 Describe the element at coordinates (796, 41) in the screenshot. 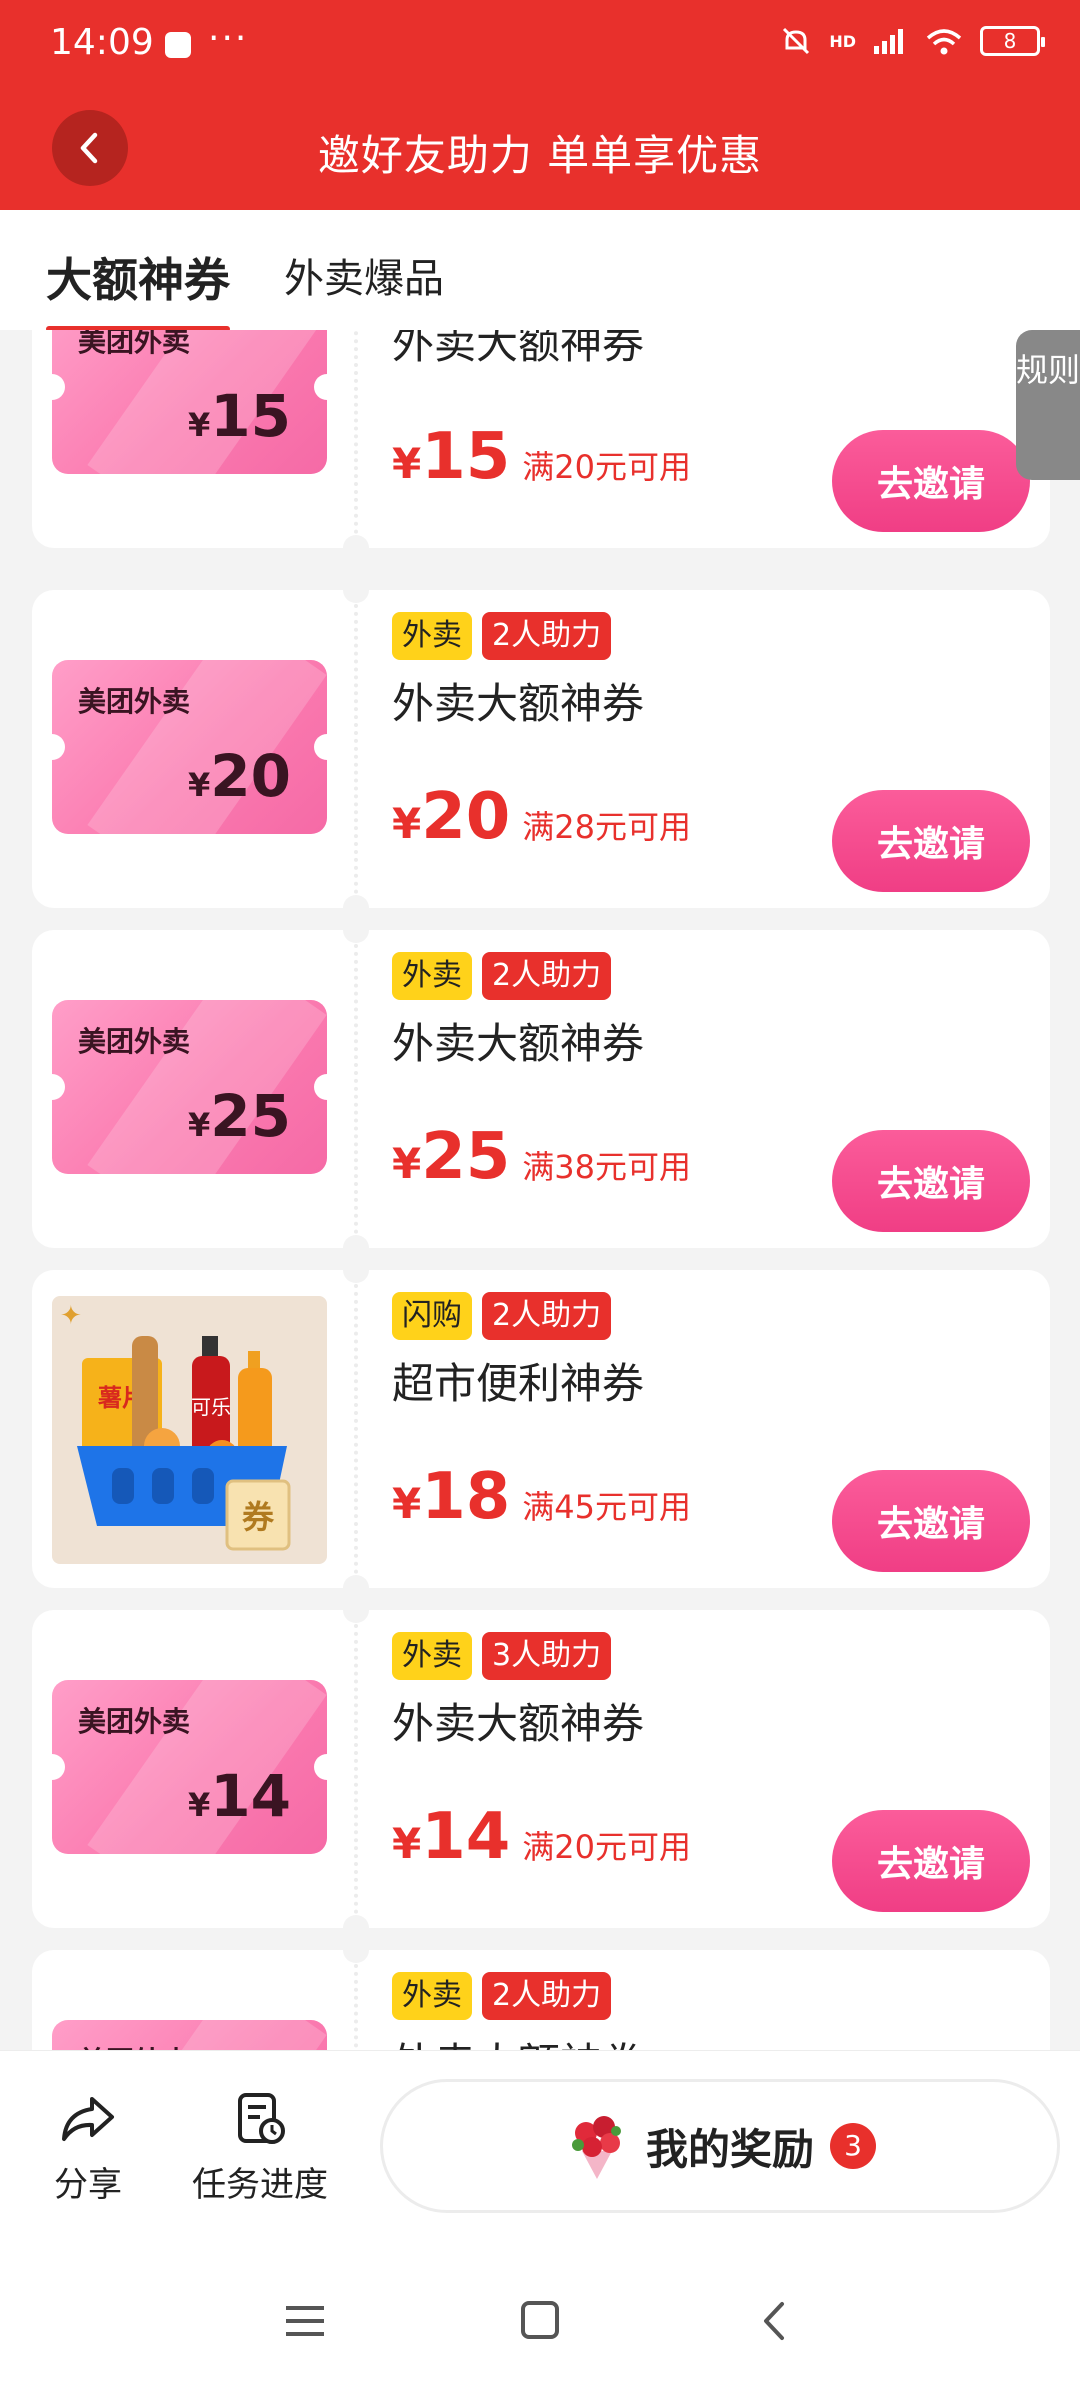

I see `mute-icon` at that location.